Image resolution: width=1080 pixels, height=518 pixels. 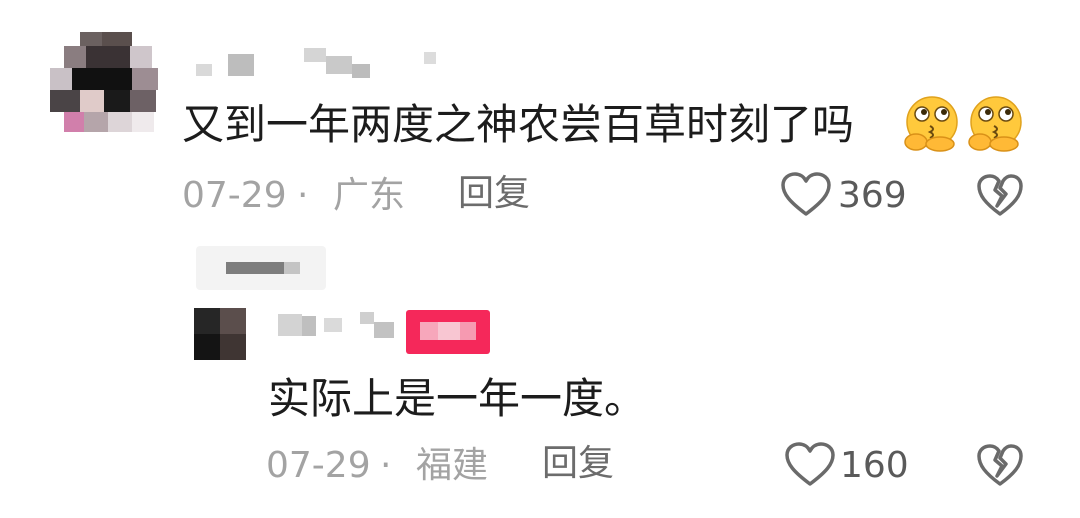 I want to click on comment-reply-button: 回复, so click(x=494, y=194).